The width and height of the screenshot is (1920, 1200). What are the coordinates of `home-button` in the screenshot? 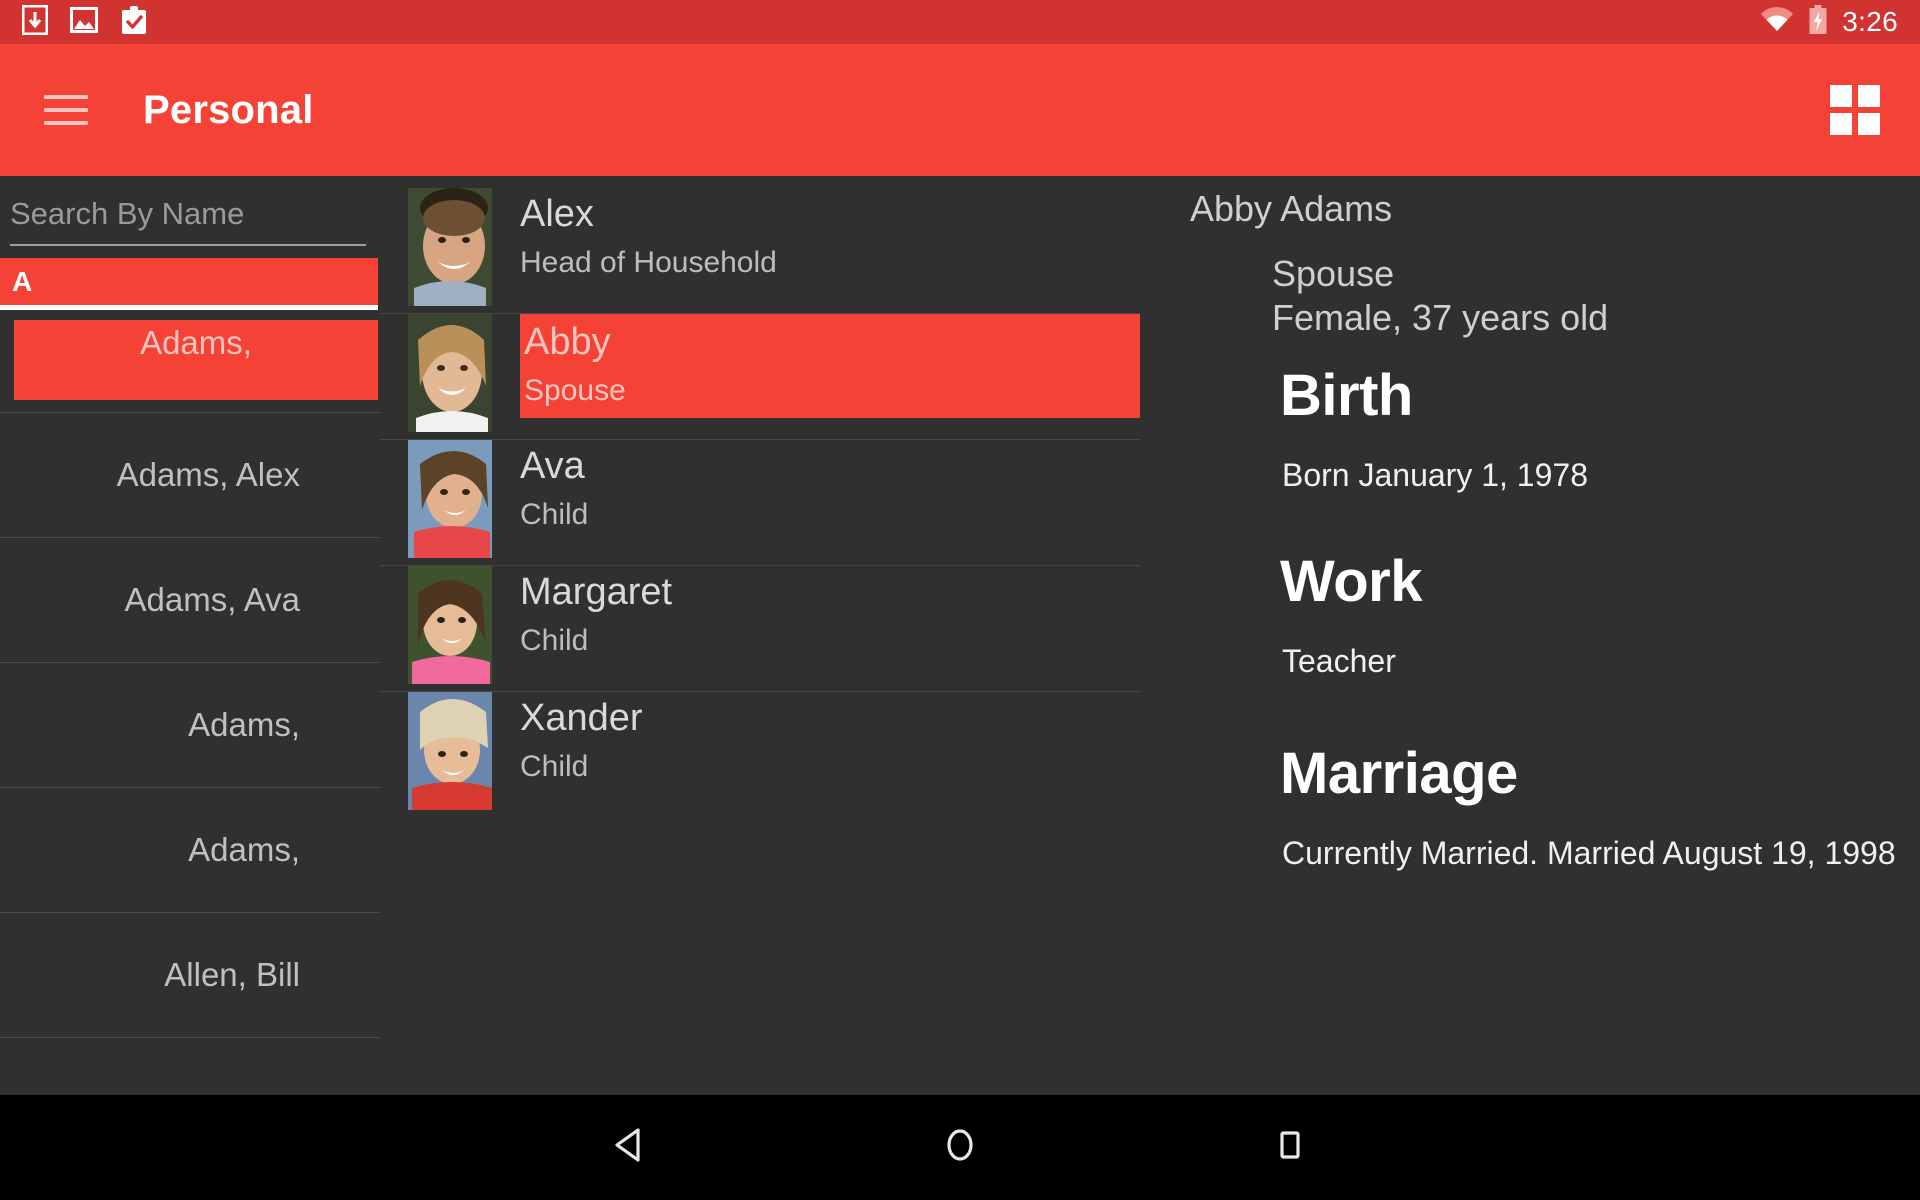 It's located at (960, 1147).